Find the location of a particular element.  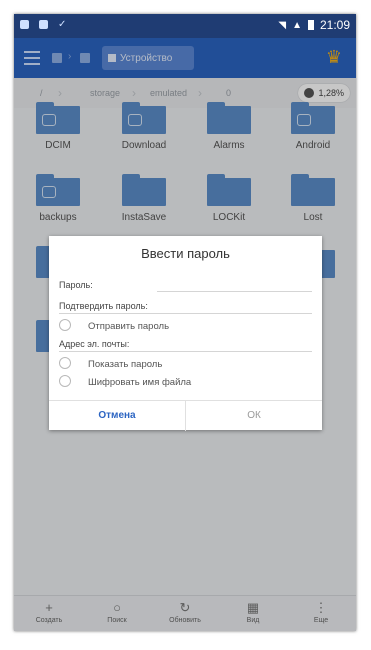

check-notification-icon: ✓ is located at coordinates (62, 24).